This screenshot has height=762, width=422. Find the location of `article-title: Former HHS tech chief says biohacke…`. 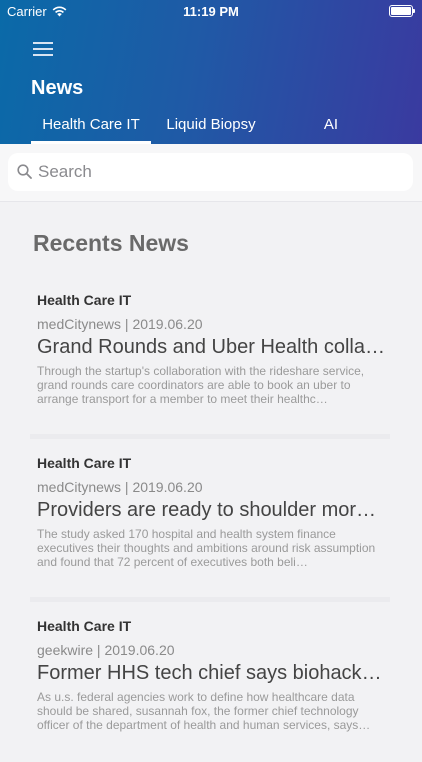

article-title: Former HHS tech chief says biohacke… is located at coordinates (212, 673).